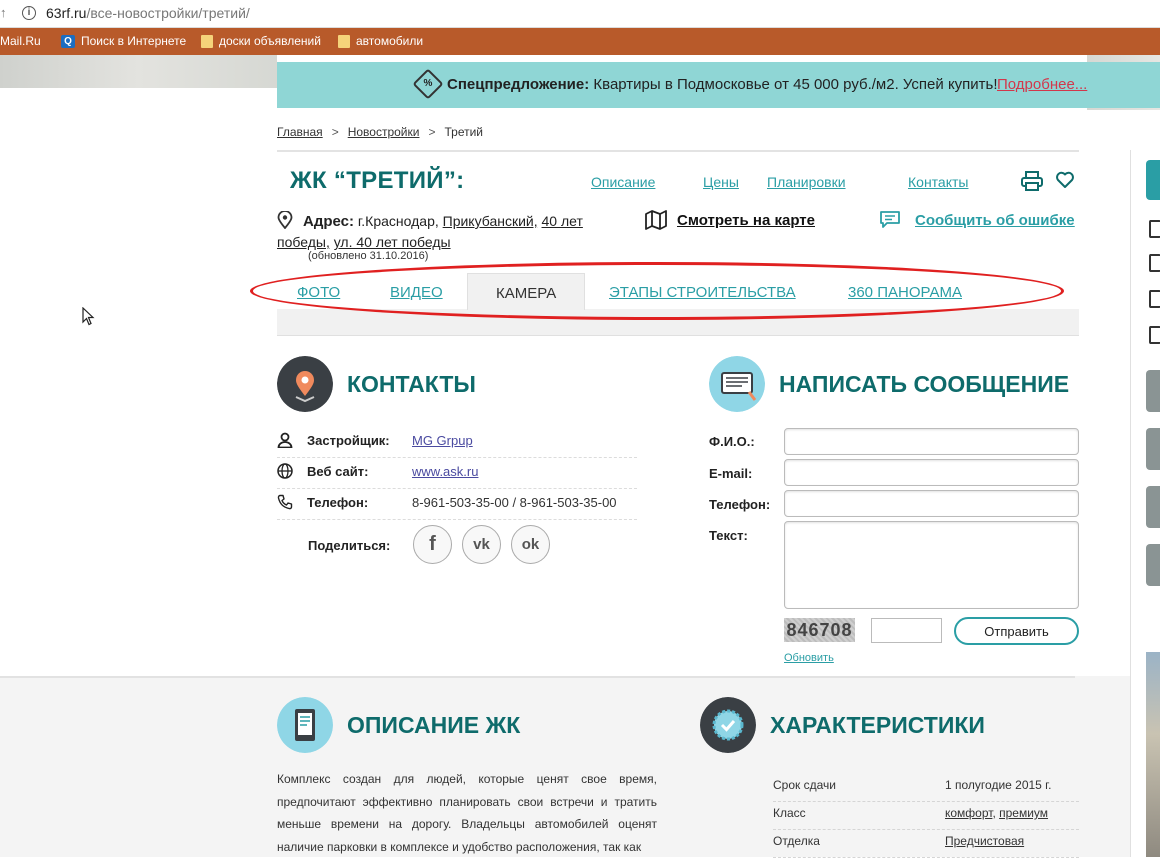 This screenshot has width=1160, height=858. Describe the element at coordinates (380, 41) in the screenshot. I see `bookmark-cars: автомобили` at that location.